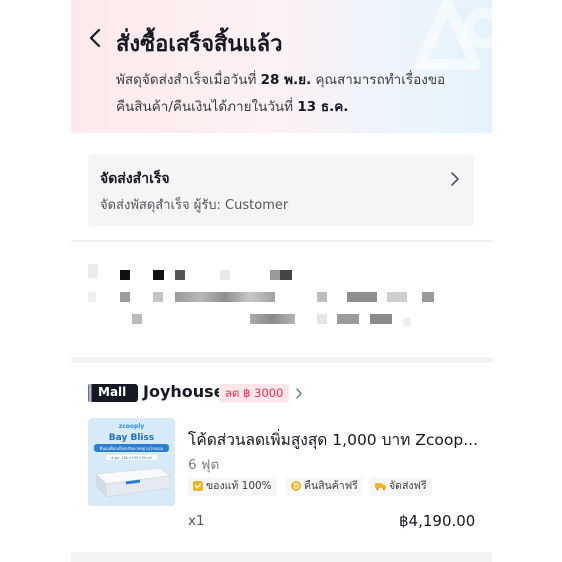  I want to click on free-return-badge: คืนสินค้าฟรี, so click(324, 486).